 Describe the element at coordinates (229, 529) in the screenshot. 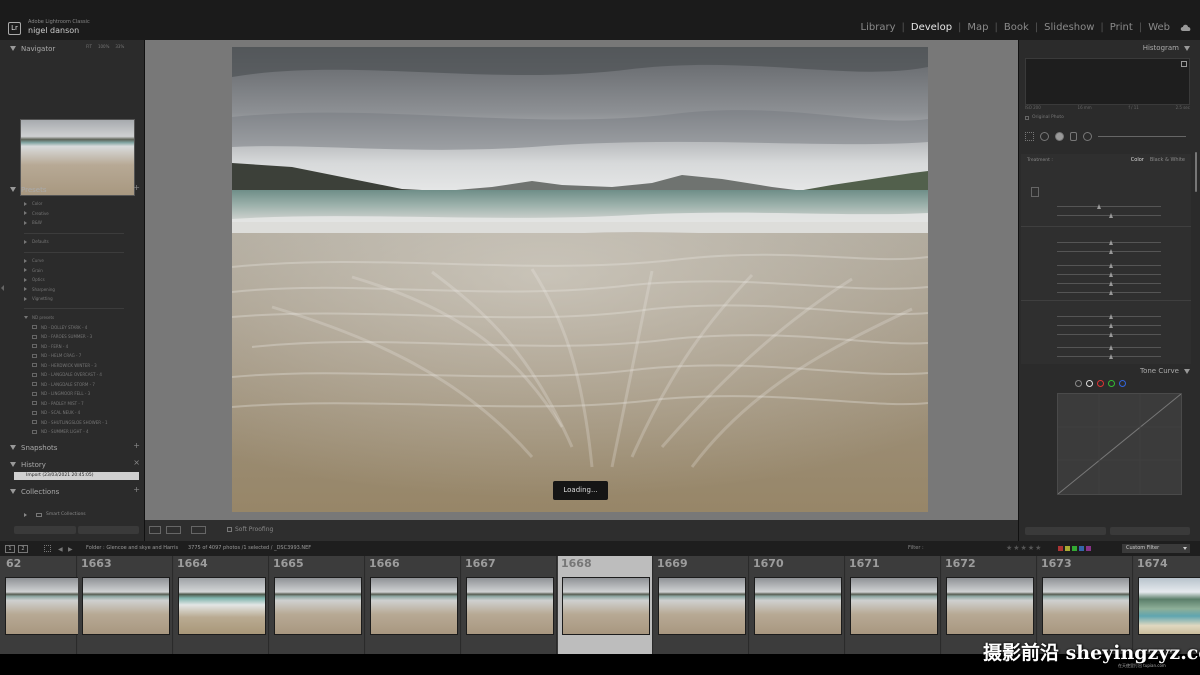

I see `soft-proofing-checkbox` at that location.